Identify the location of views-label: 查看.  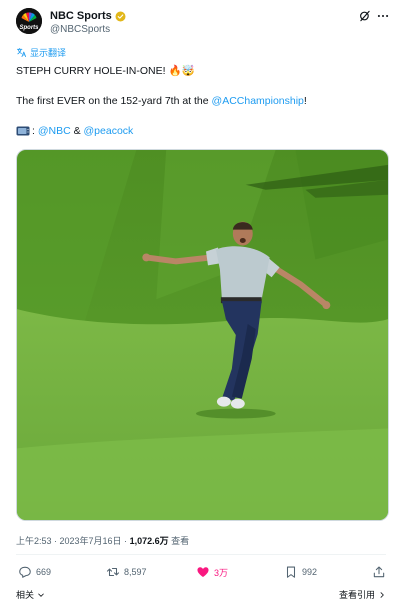
(179, 541).